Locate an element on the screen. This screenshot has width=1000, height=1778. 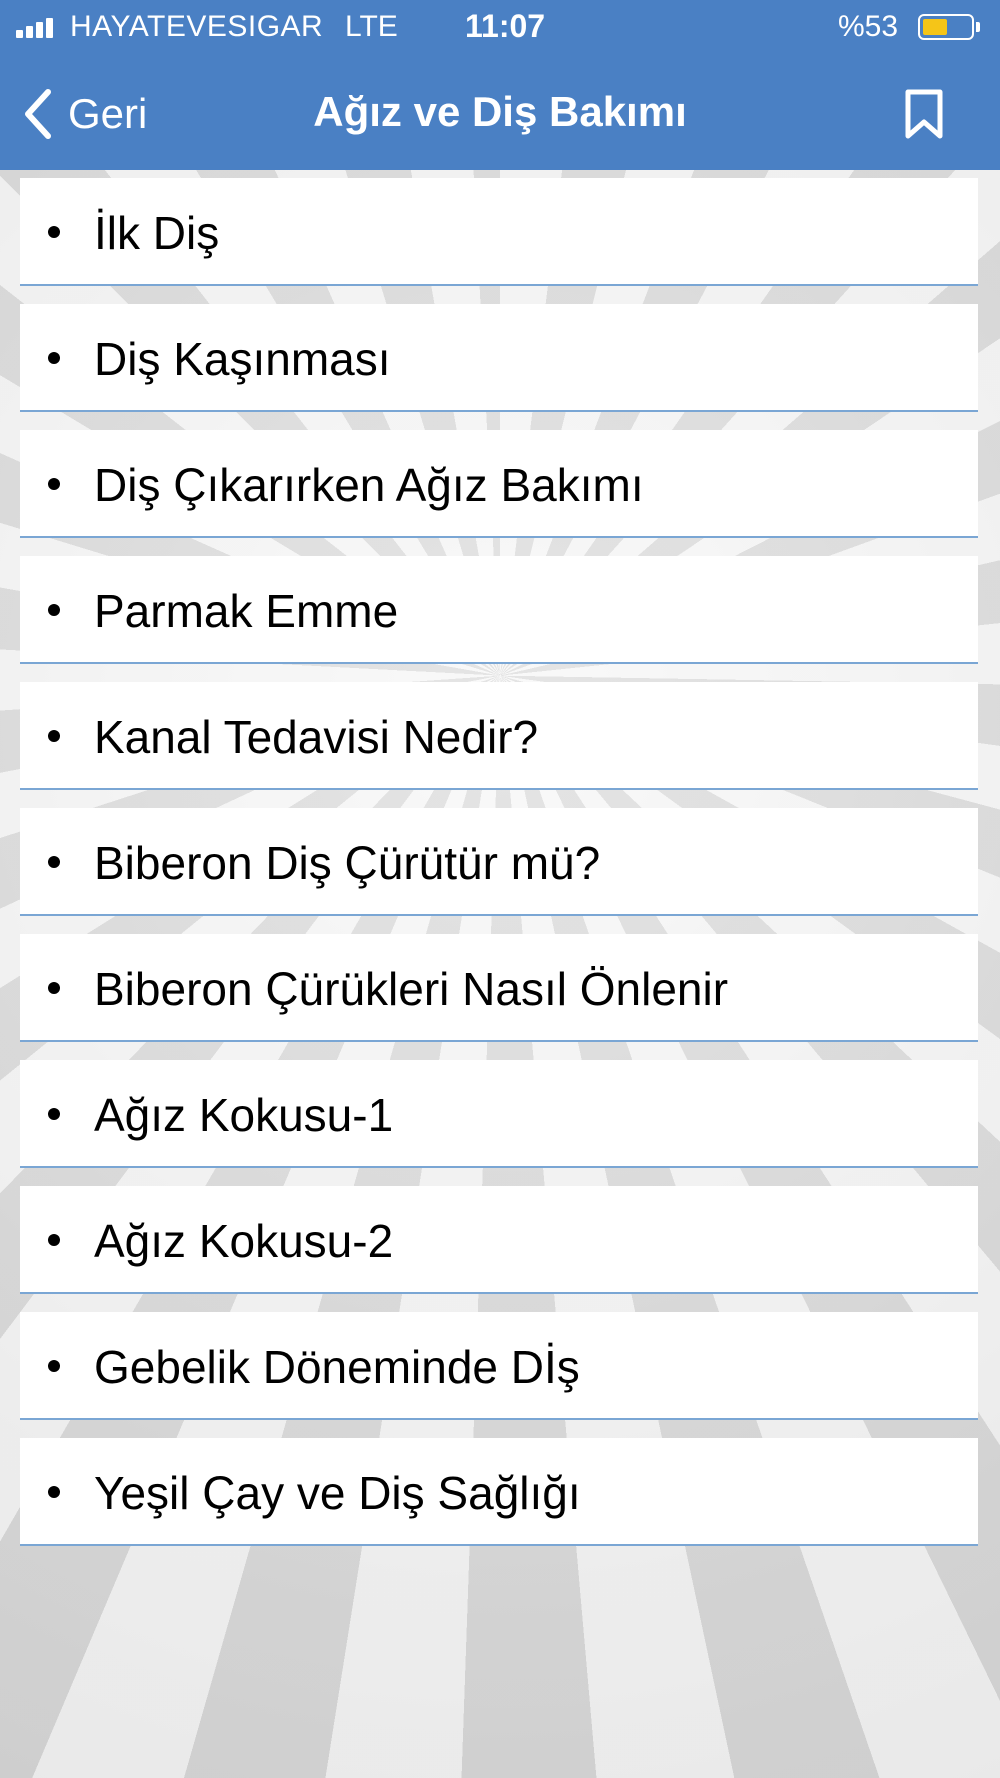
battery-level is located at coordinates (935, 27).